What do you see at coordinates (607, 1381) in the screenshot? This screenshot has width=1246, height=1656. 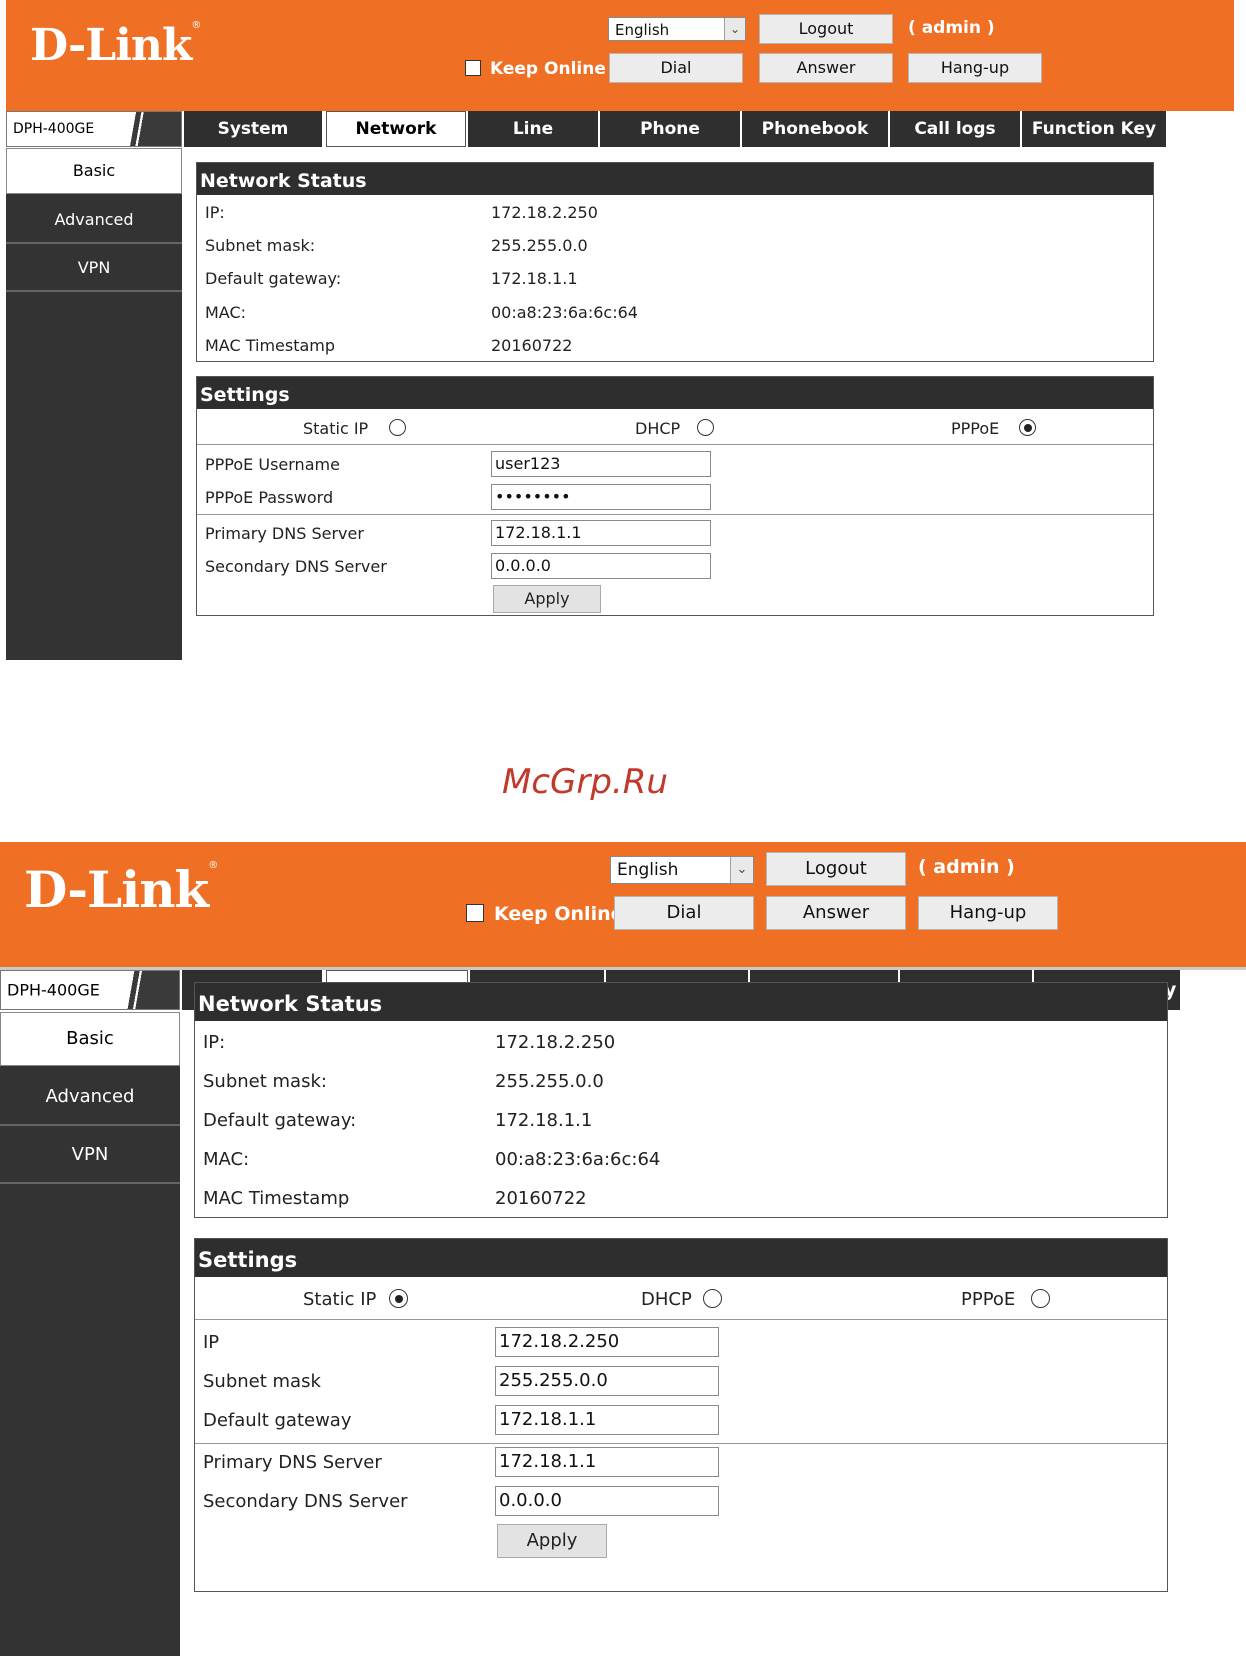 I see `subnet-mask-input: 255.255.0.0` at bounding box center [607, 1381].